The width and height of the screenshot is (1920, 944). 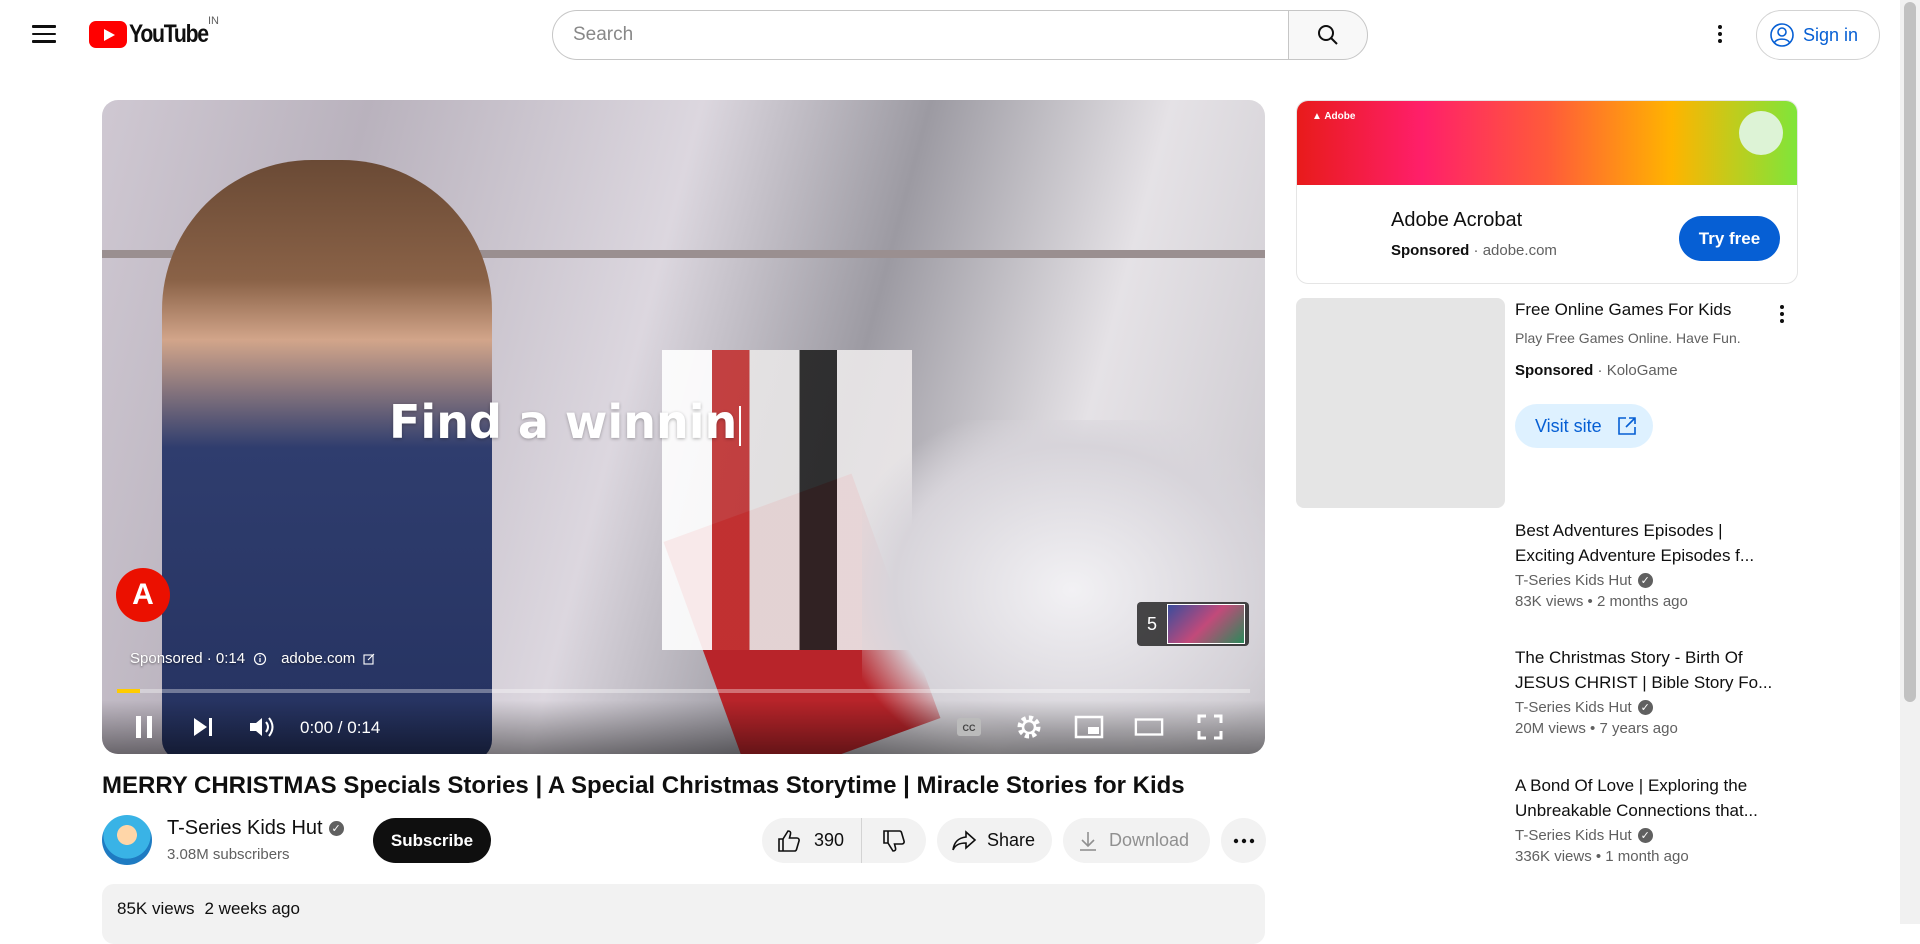 What do you see at coordinates (108, 34) in the screenshot?
I see `youtube-play-icon` at bounding box center [108, 34].